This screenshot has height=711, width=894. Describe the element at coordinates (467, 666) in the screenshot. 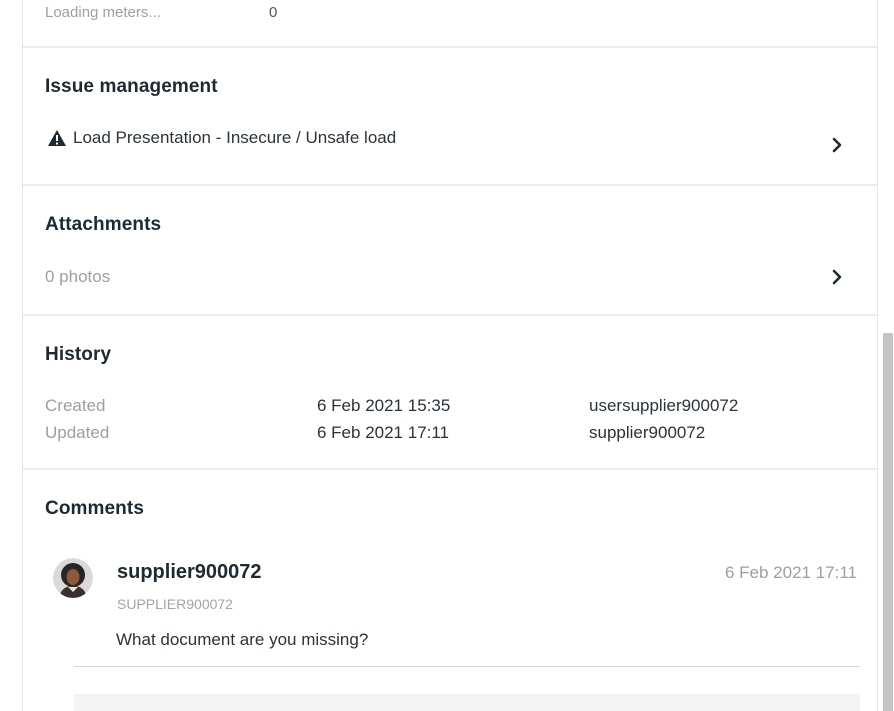

I see `comment-divider` at that location.